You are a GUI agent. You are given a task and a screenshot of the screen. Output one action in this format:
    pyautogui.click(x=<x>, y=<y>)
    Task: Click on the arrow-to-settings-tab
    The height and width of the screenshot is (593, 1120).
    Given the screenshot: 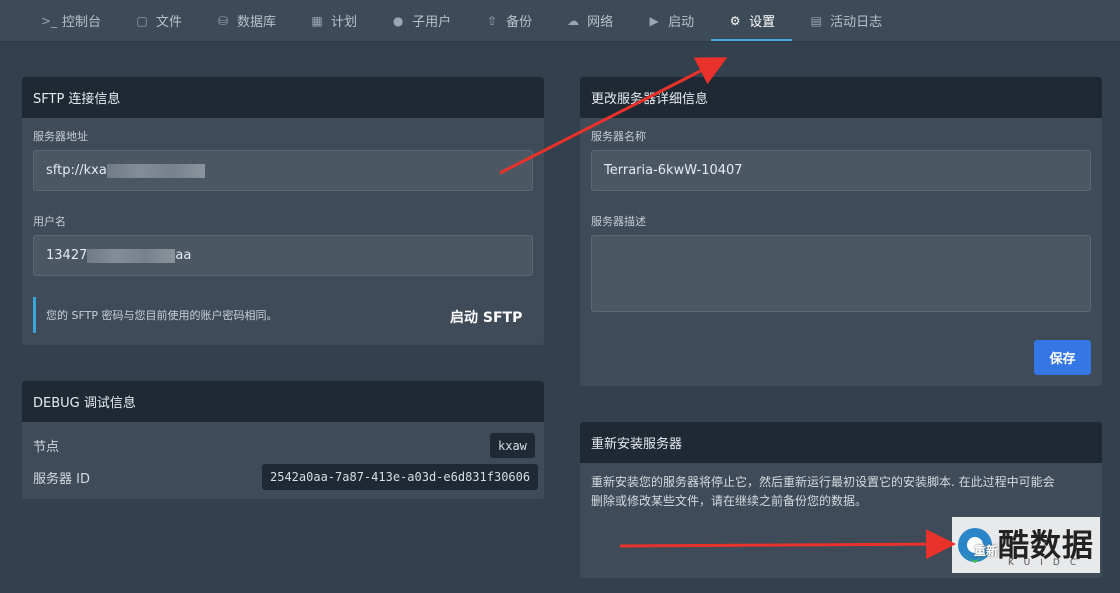 What is the action you would take?
    pyautogui.click(x=613, y=116)
    